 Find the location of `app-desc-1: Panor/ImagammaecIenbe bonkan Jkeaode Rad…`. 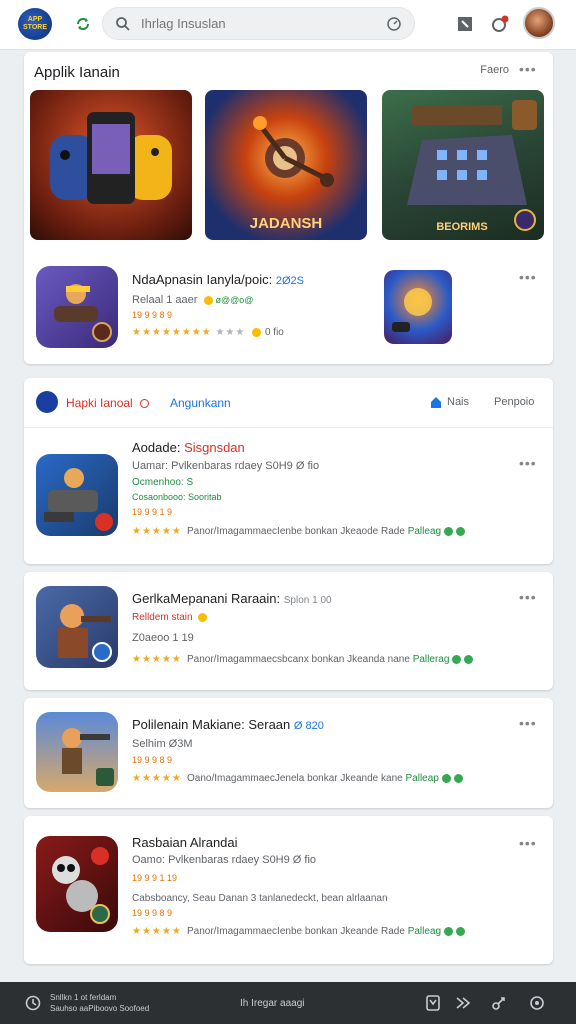

app-desc-1: Panor/ImagammaecIenbe bonkan Jkeaode Rad… is located at coordinates (326, 531).